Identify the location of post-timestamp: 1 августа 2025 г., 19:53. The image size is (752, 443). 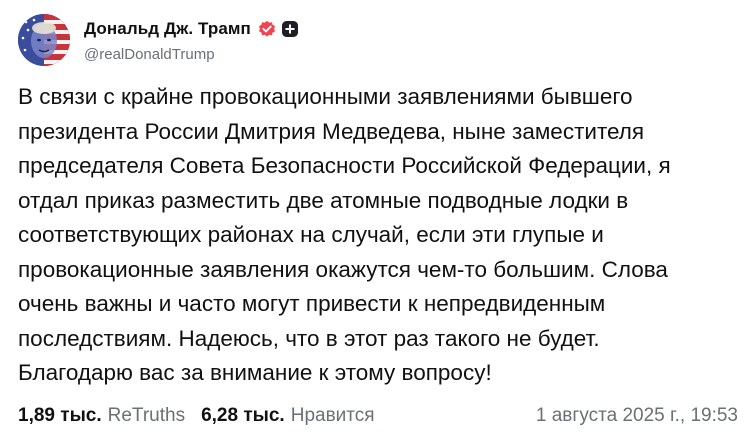
(637, 416).